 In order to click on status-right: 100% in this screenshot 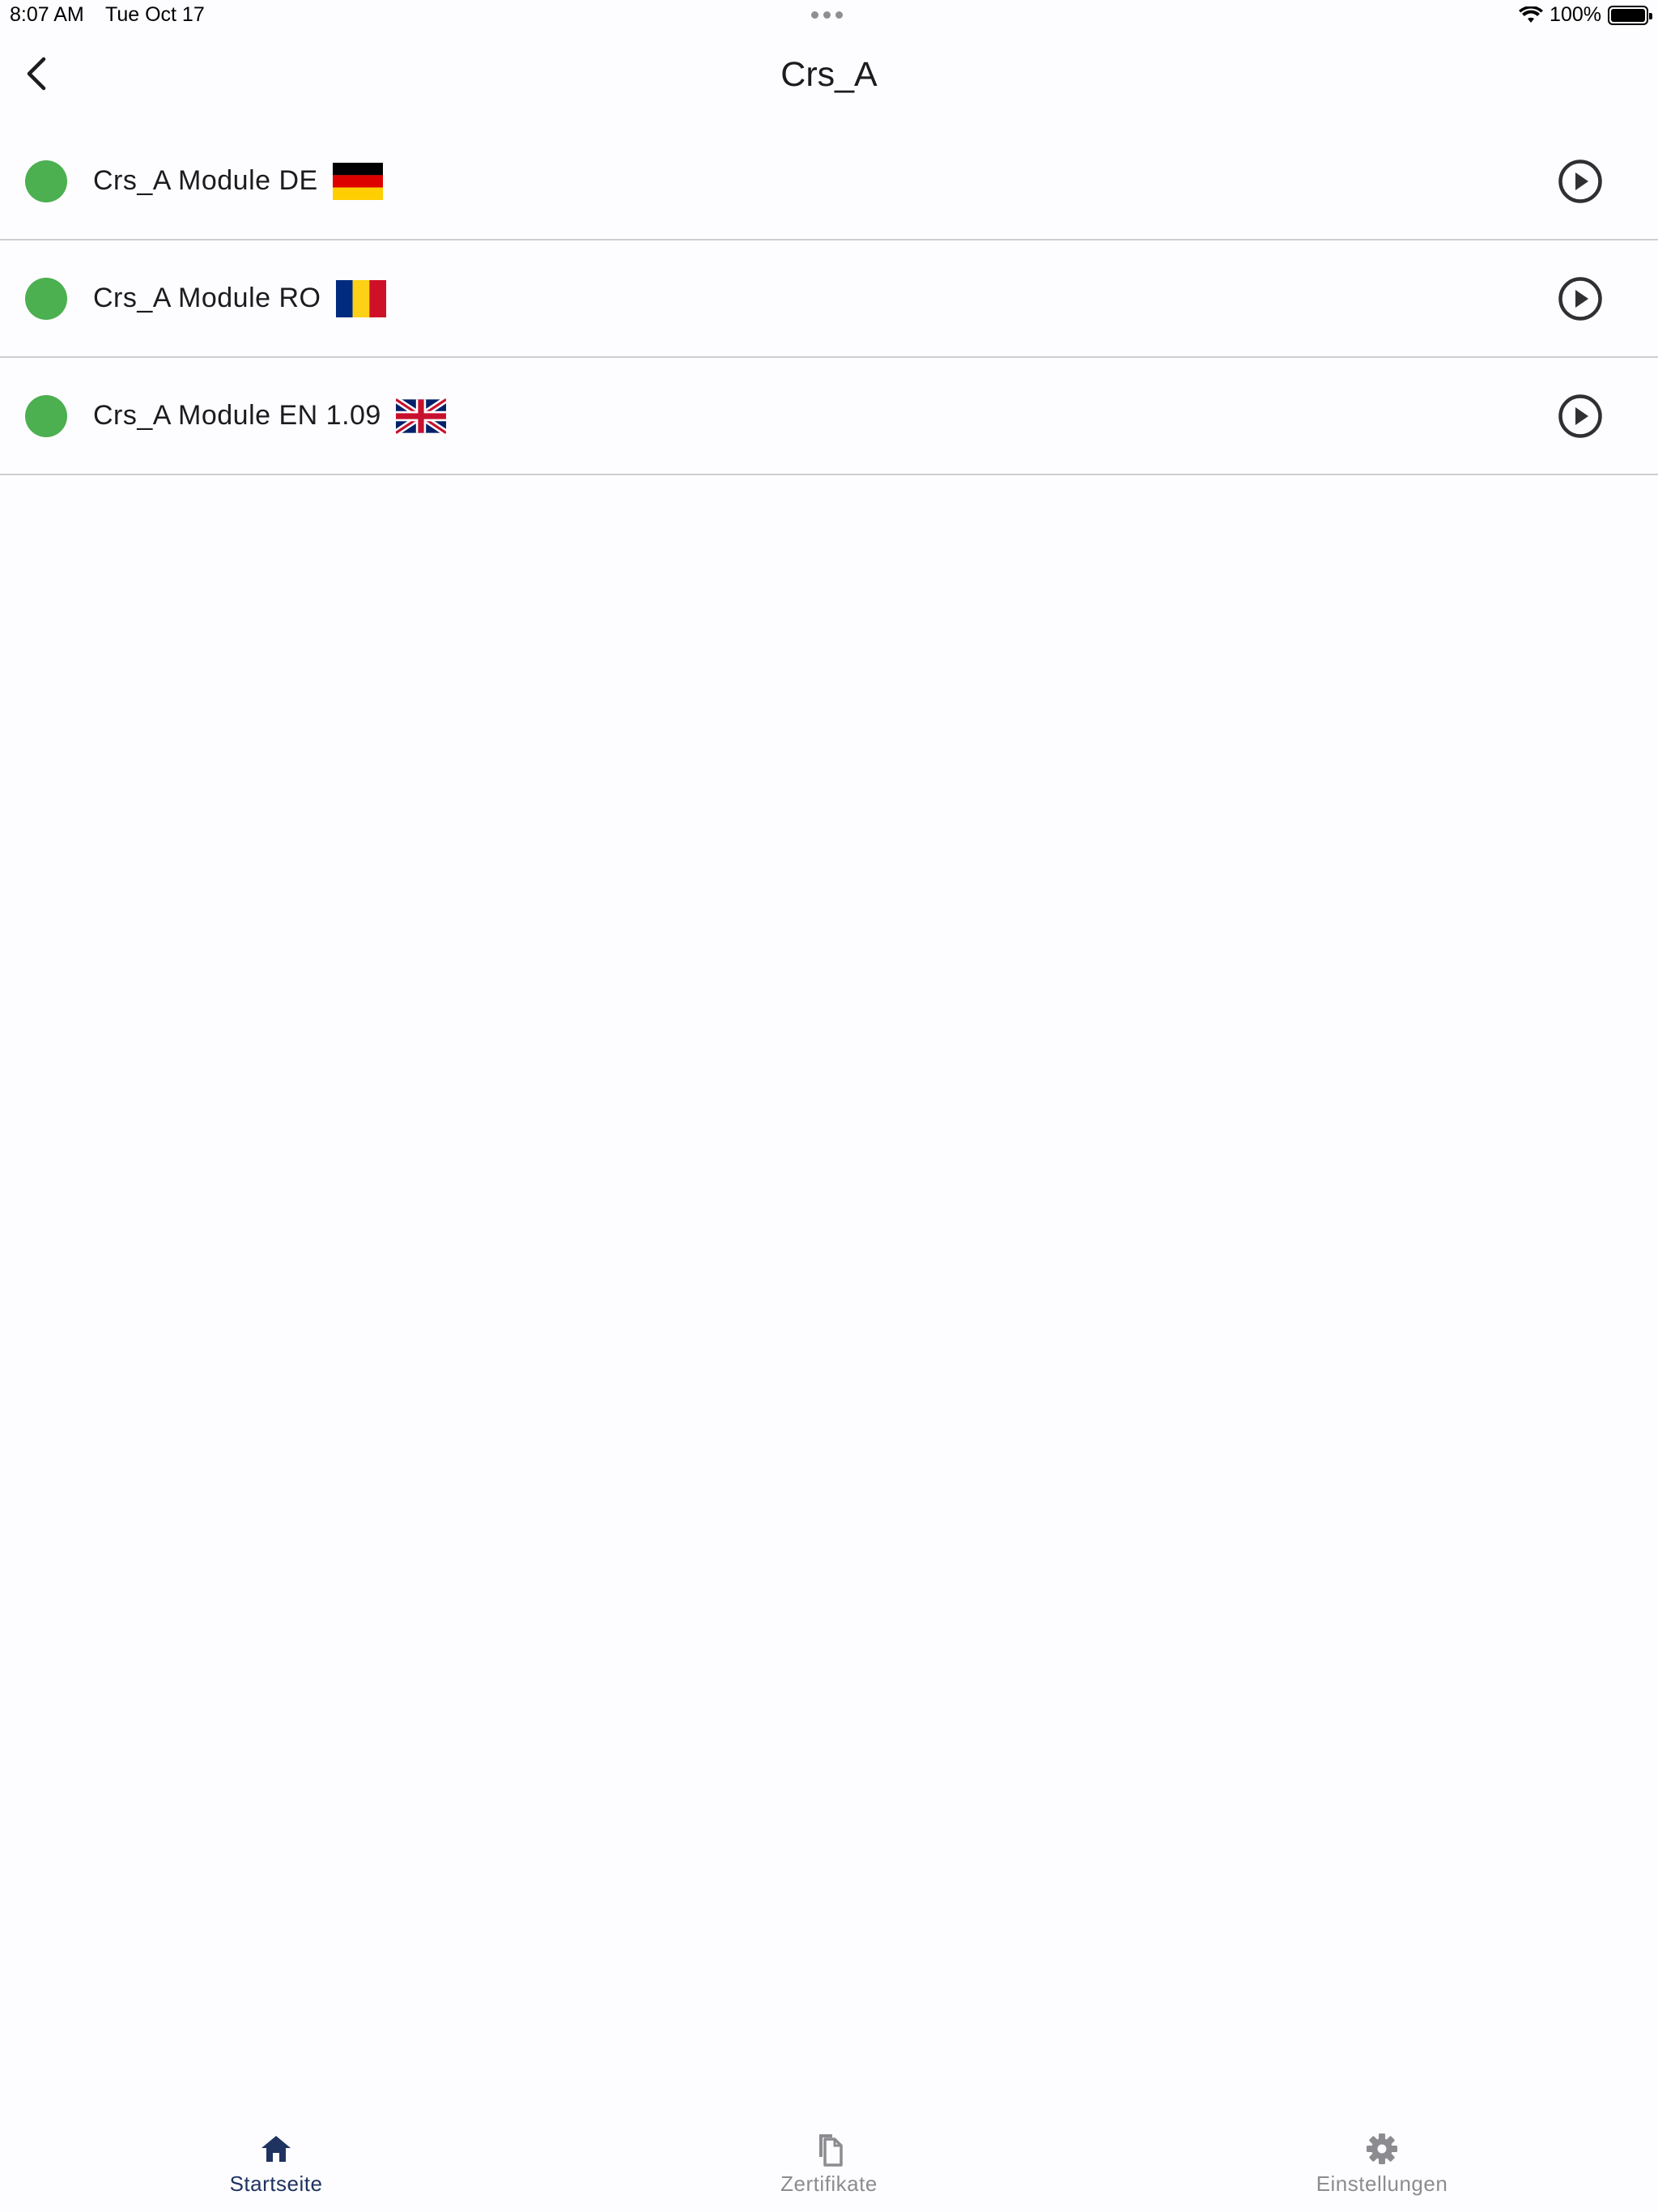, I will do `click(1585, 15)`.